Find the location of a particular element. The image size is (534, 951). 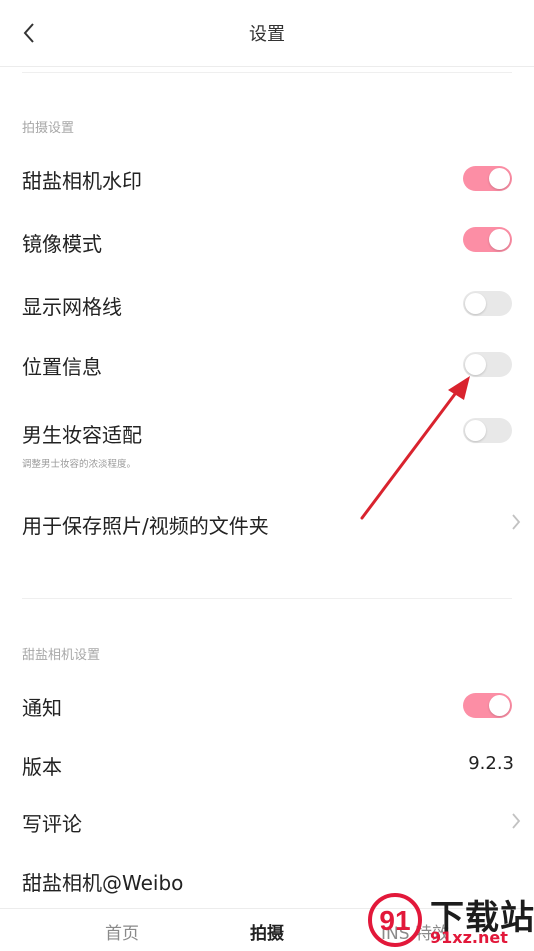

row-label-version: 版本 is located at coordinates (42, 767).